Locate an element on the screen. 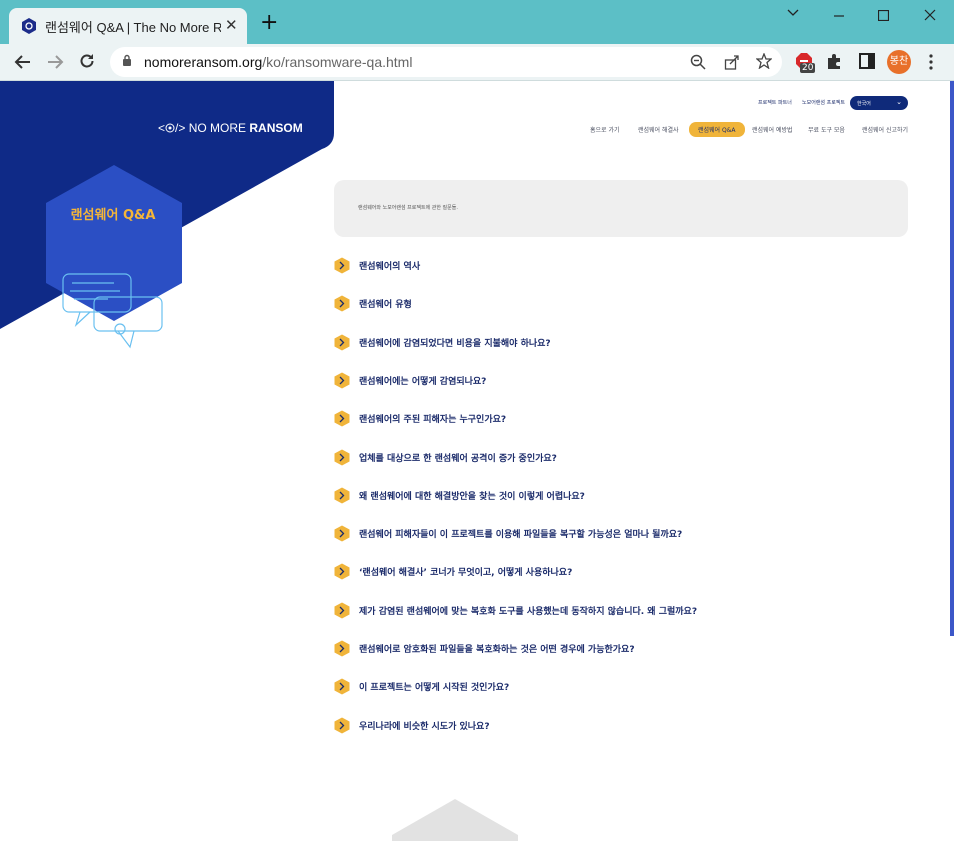 The width and height of the screenshot is (954, 841). faq-question: ‘랜섬웨어 해결사’ 코너가 무엇이고, 어떻게 사용하나요? is located at coordinates (465, 571).